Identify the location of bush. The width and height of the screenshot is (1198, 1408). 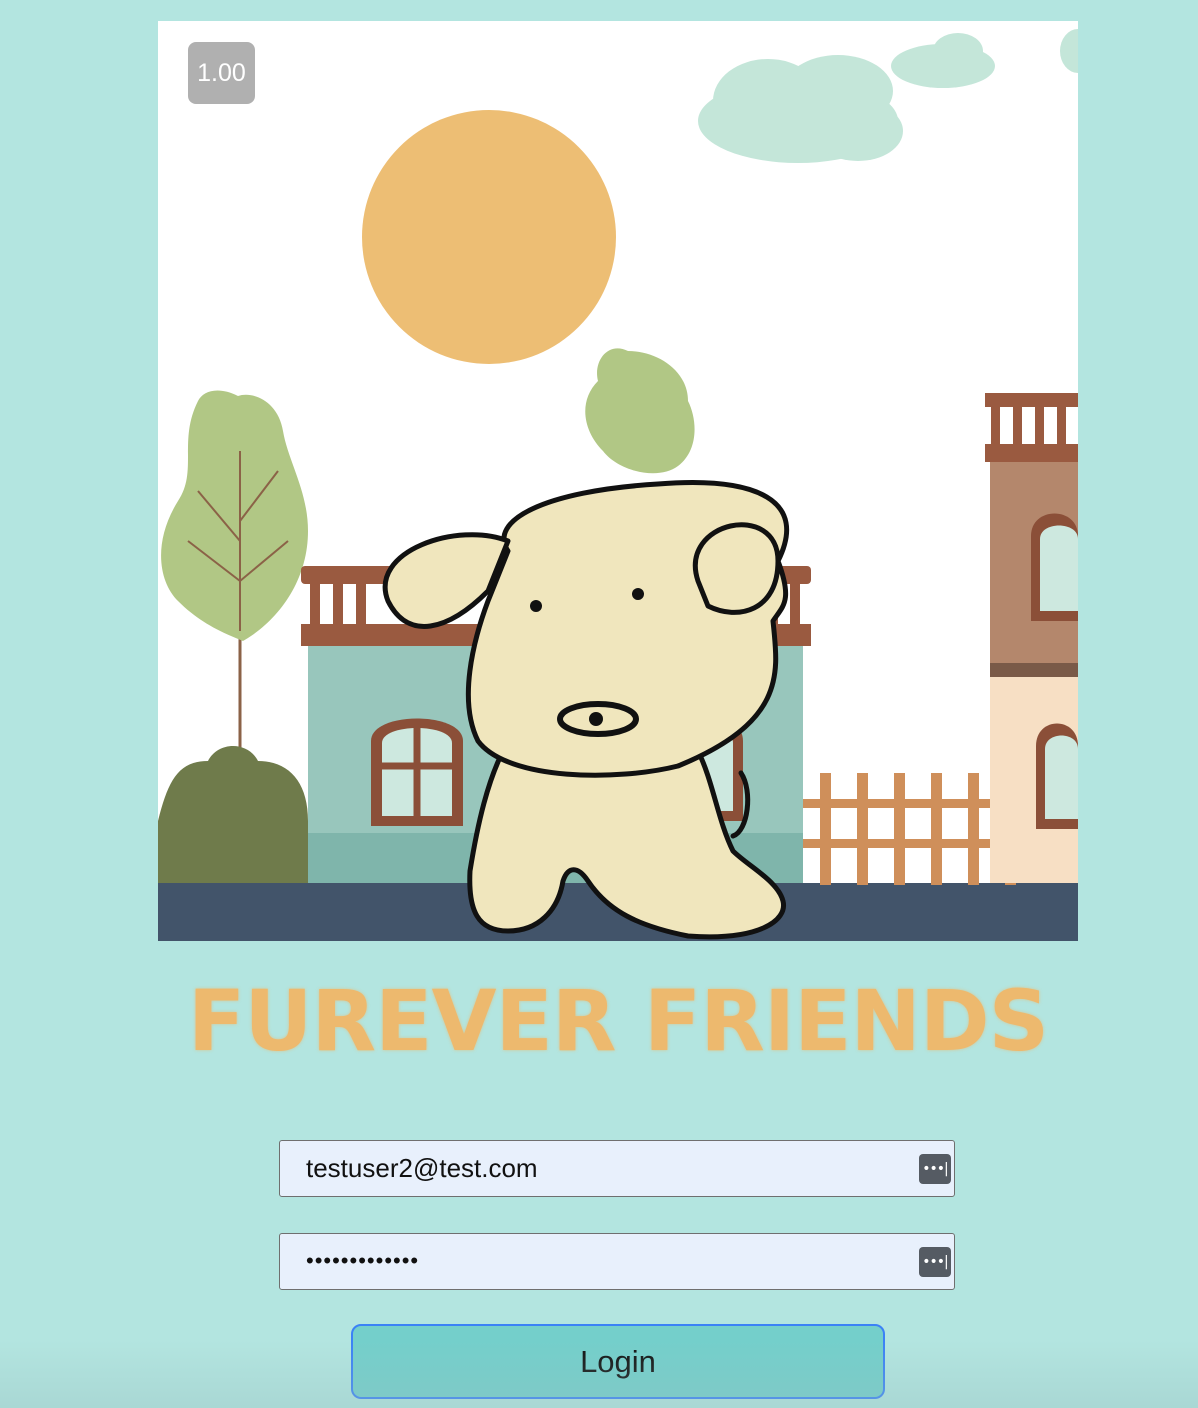
(233, 814).